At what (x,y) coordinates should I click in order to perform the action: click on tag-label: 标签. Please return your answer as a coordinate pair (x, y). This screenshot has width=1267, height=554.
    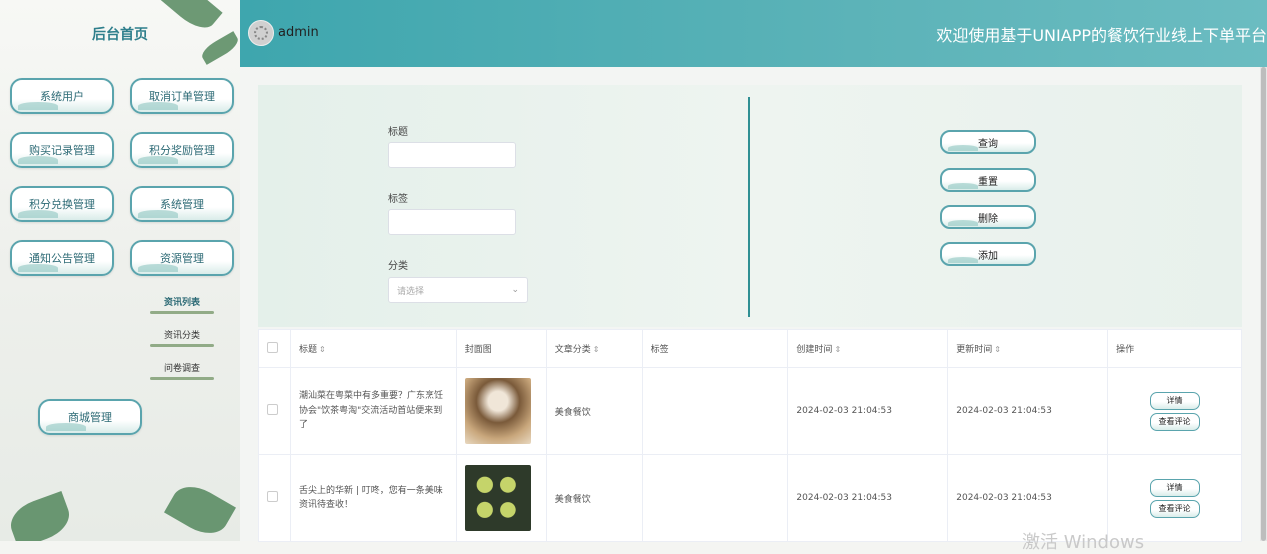
    Looking at the image, I should click on (398, 199).